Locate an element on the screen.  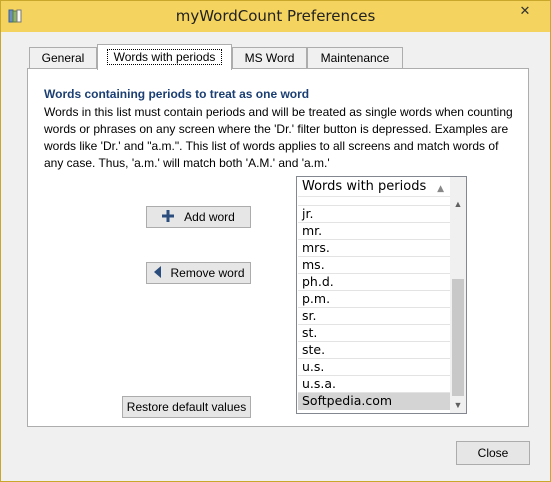
tab-general: General is located at coordinates (63, 58).